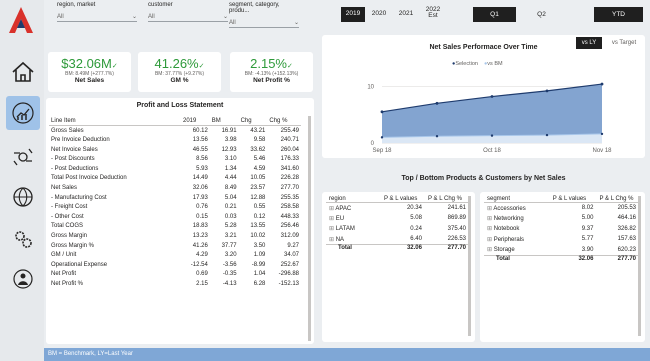  Describe the element at coordinates (200, 178) in the screenshot. I see `pl-value: 14.49` at that location.